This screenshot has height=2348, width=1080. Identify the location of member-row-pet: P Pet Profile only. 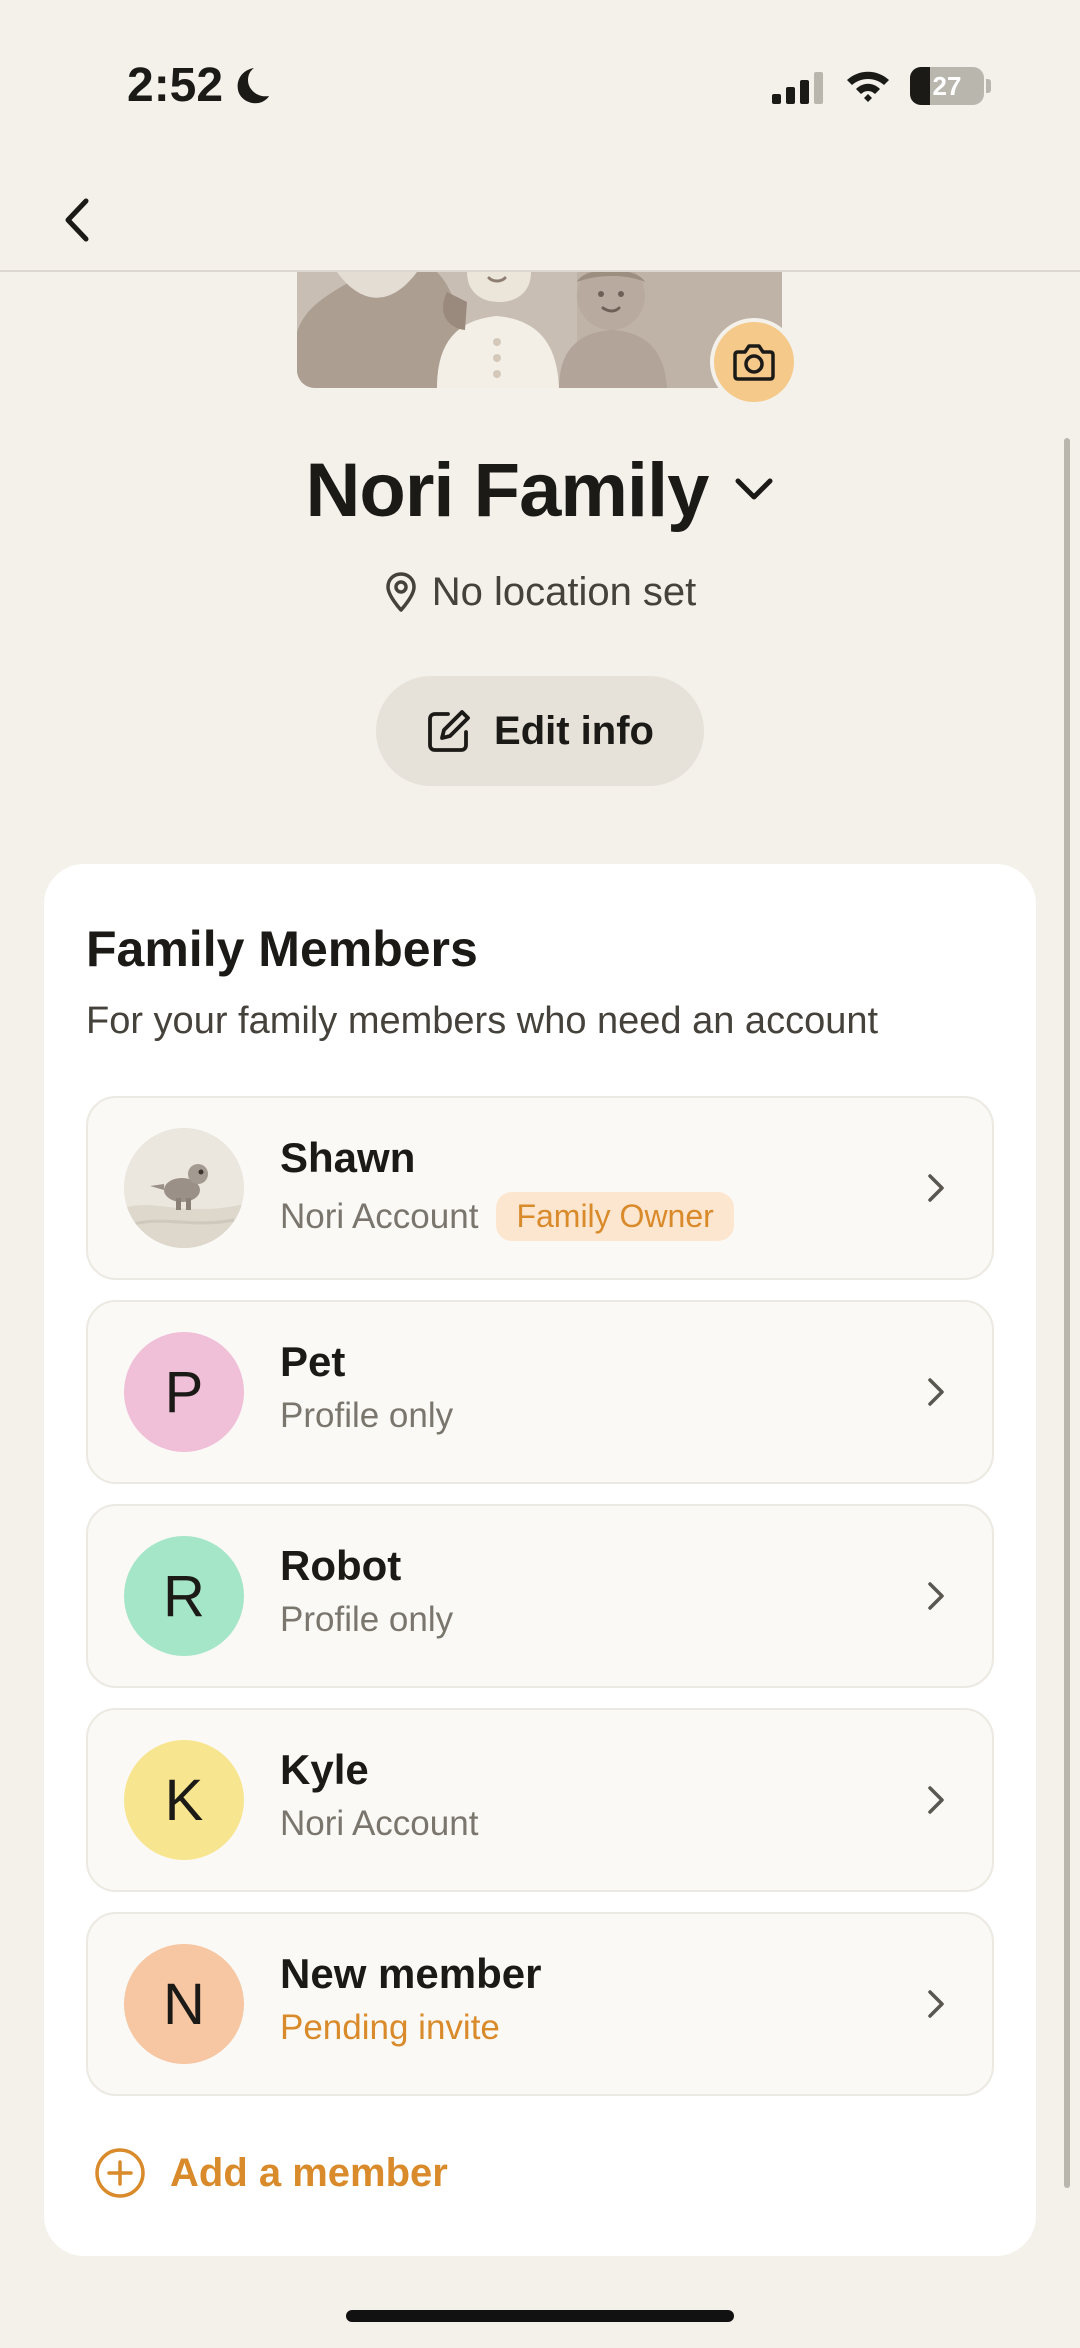
(540, 1392).